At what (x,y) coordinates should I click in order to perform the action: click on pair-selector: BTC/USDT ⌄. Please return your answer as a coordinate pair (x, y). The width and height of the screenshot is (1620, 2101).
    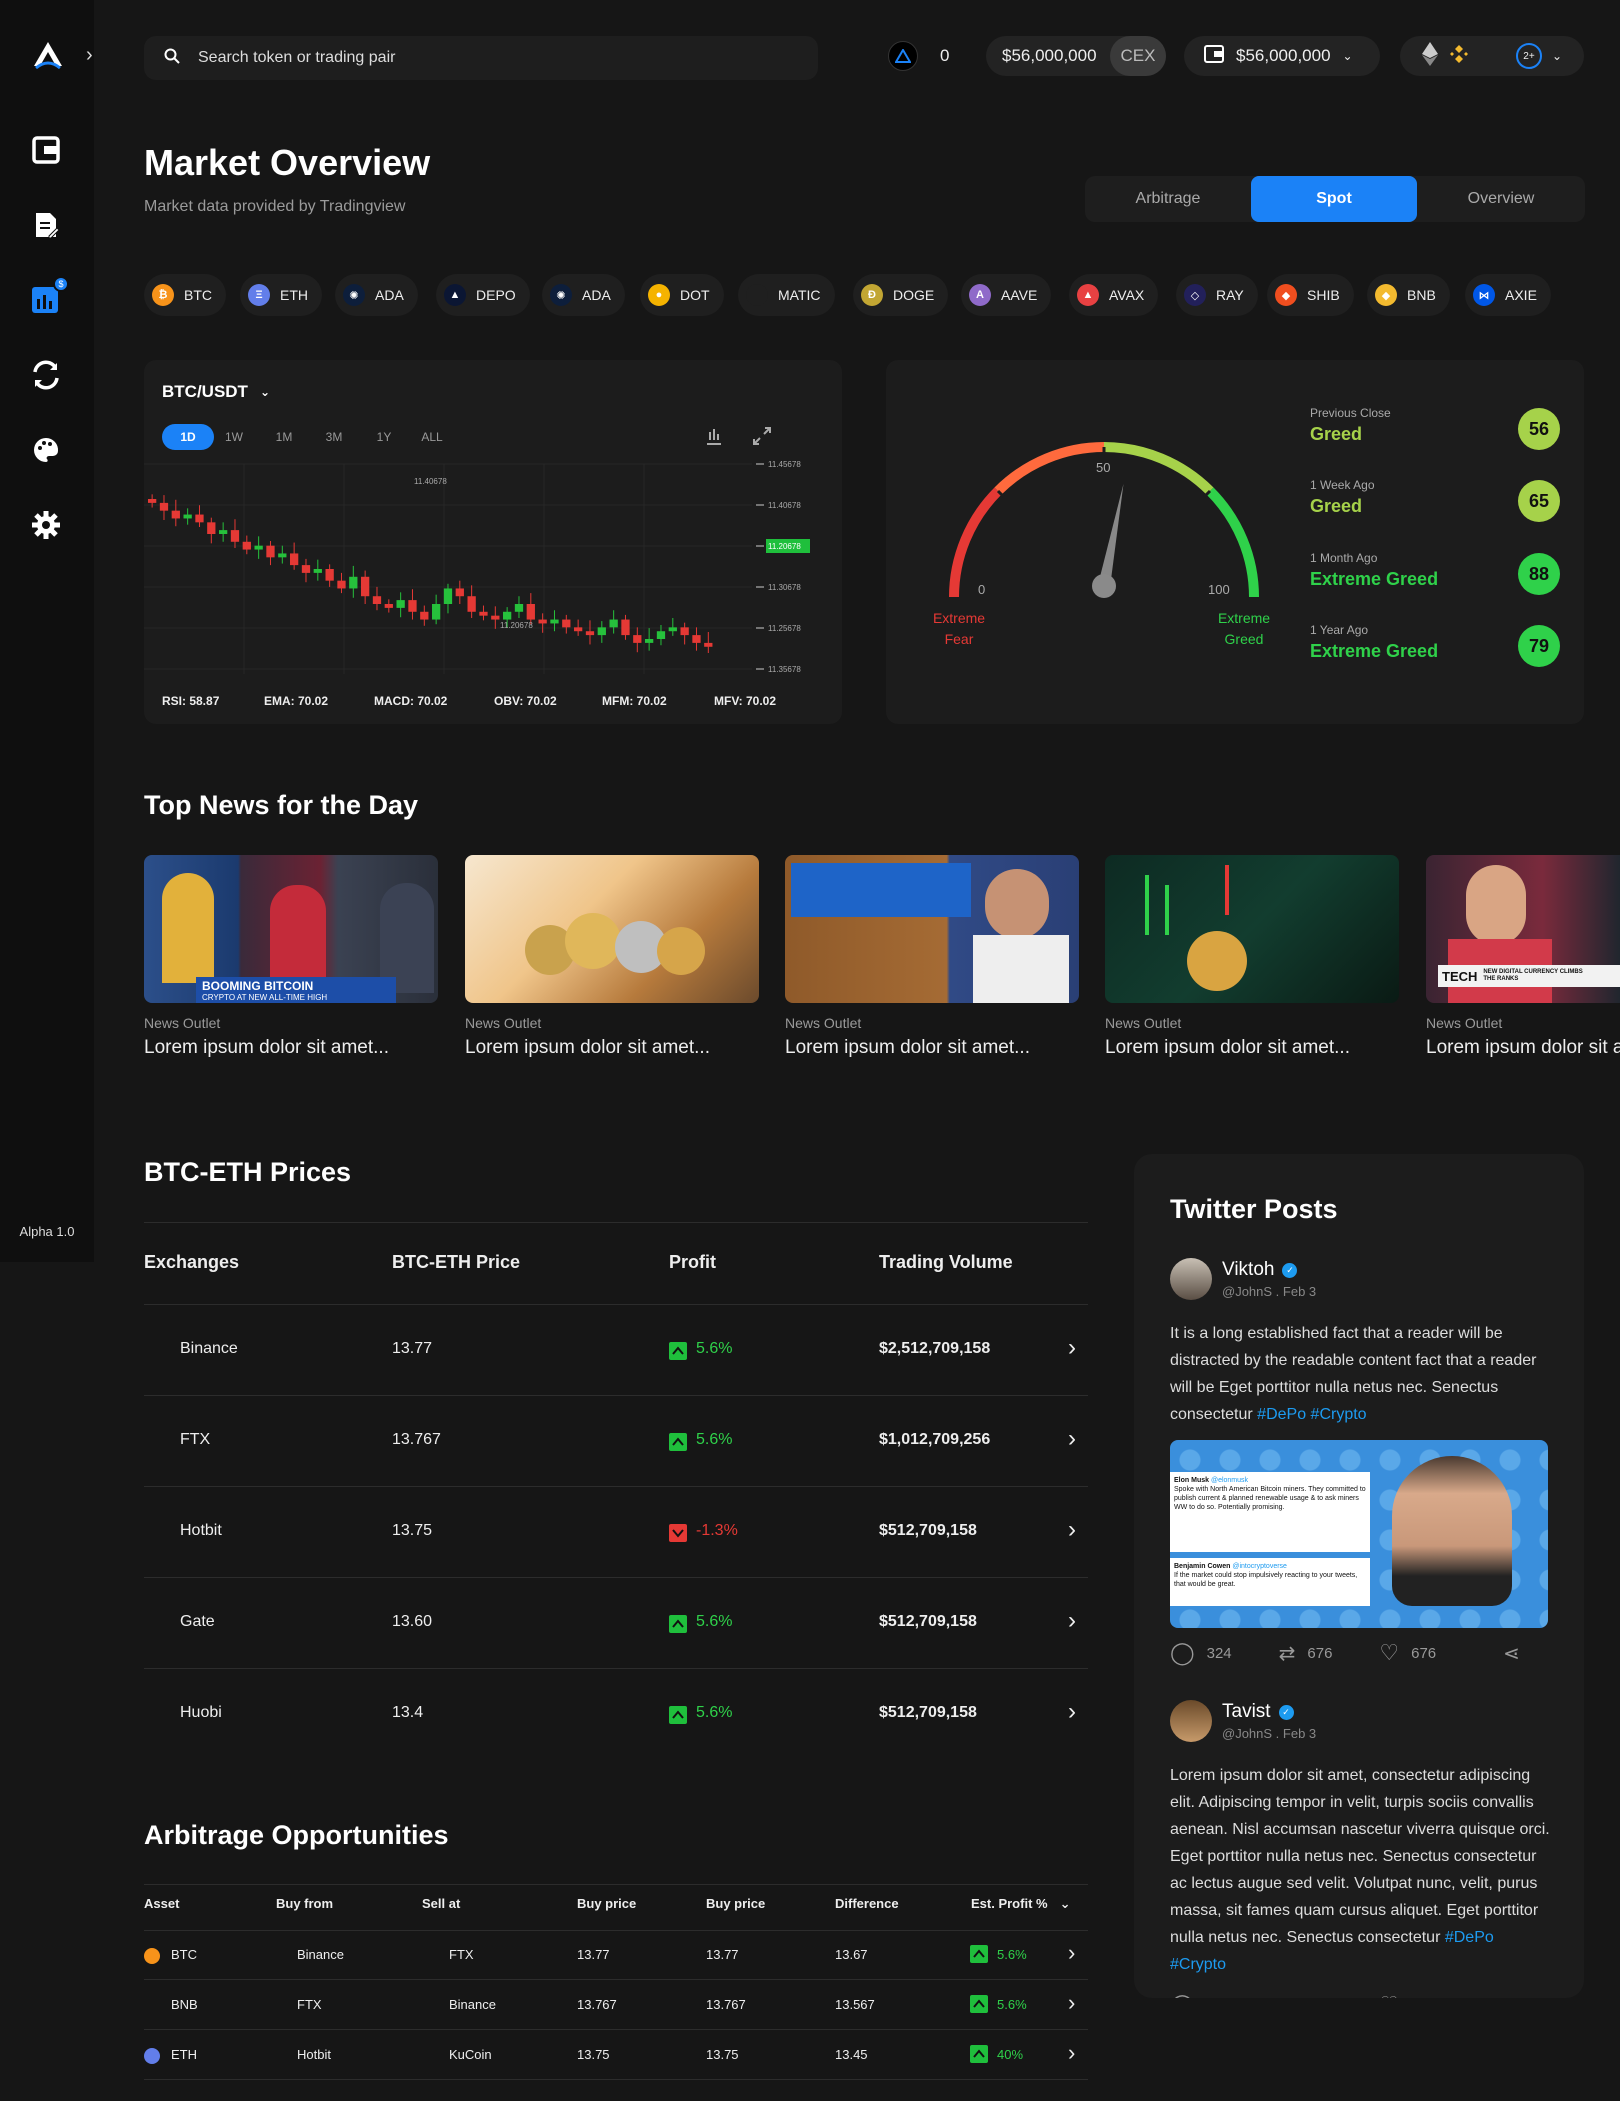
    Looking at the image, I should click on (216, 392).